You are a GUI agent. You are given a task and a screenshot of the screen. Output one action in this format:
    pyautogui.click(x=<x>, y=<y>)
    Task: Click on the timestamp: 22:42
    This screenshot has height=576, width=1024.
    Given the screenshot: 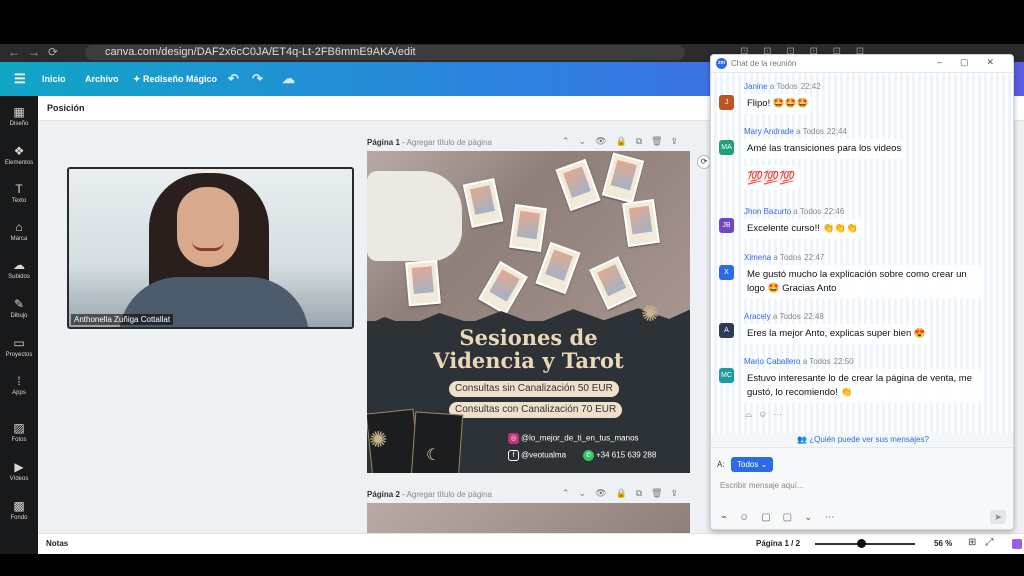 What is the action you would take?
    pyautogui.click(x=810, y=86)
    